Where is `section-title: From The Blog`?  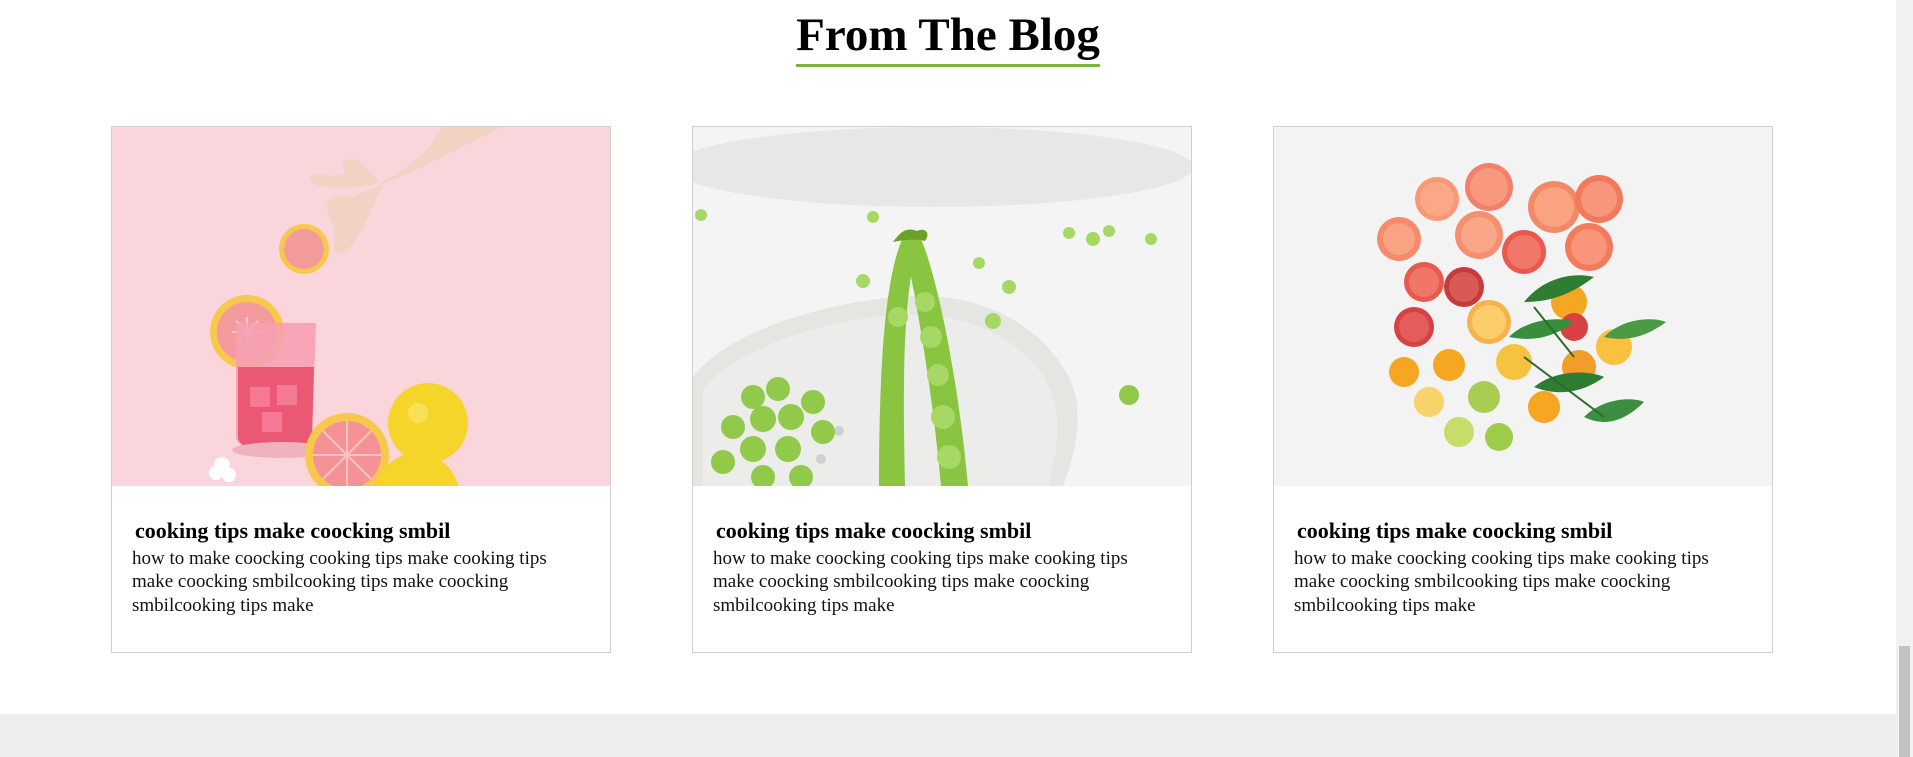
section-title: From The Blog is located at coordinates (948, 38).